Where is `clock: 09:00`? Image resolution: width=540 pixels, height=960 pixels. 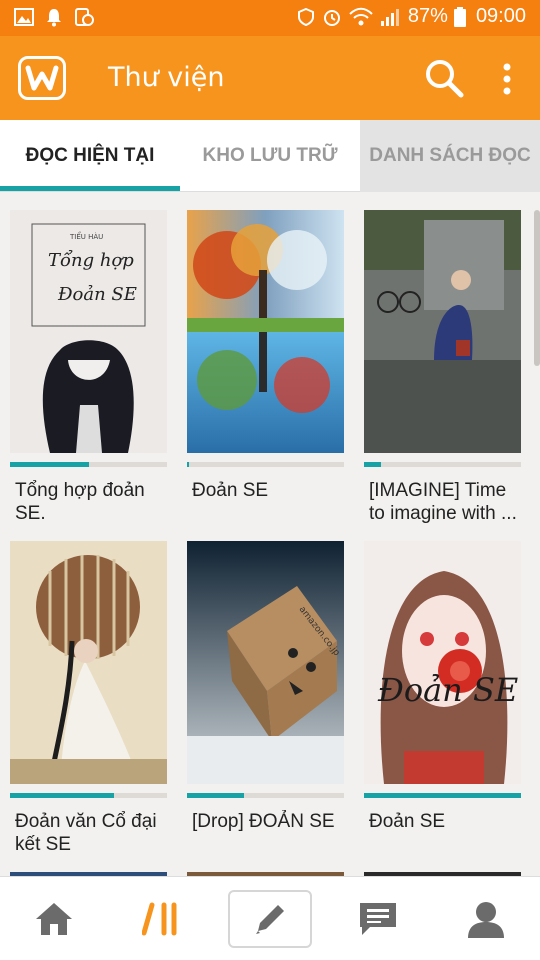
clock: 09:00 is located at coordinates (500, 16).